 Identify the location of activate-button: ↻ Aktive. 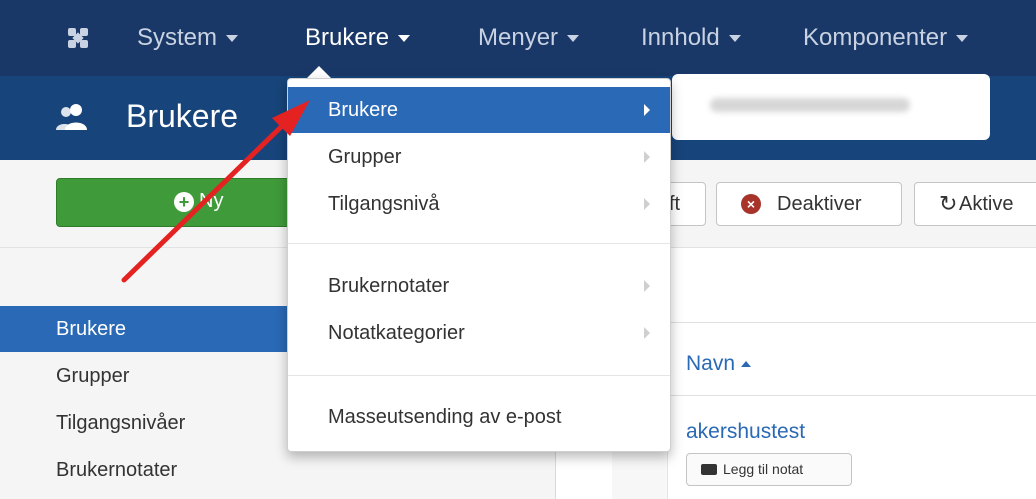
(975, 204).